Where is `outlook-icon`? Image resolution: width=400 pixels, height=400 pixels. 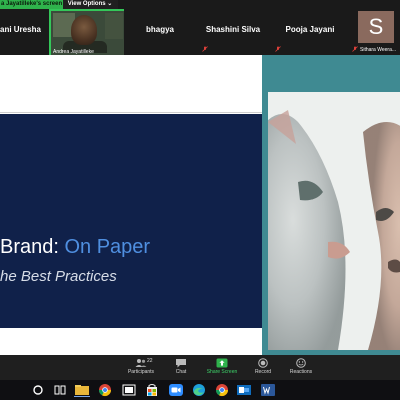
outlook-icon is located at coordinates (244, 390).